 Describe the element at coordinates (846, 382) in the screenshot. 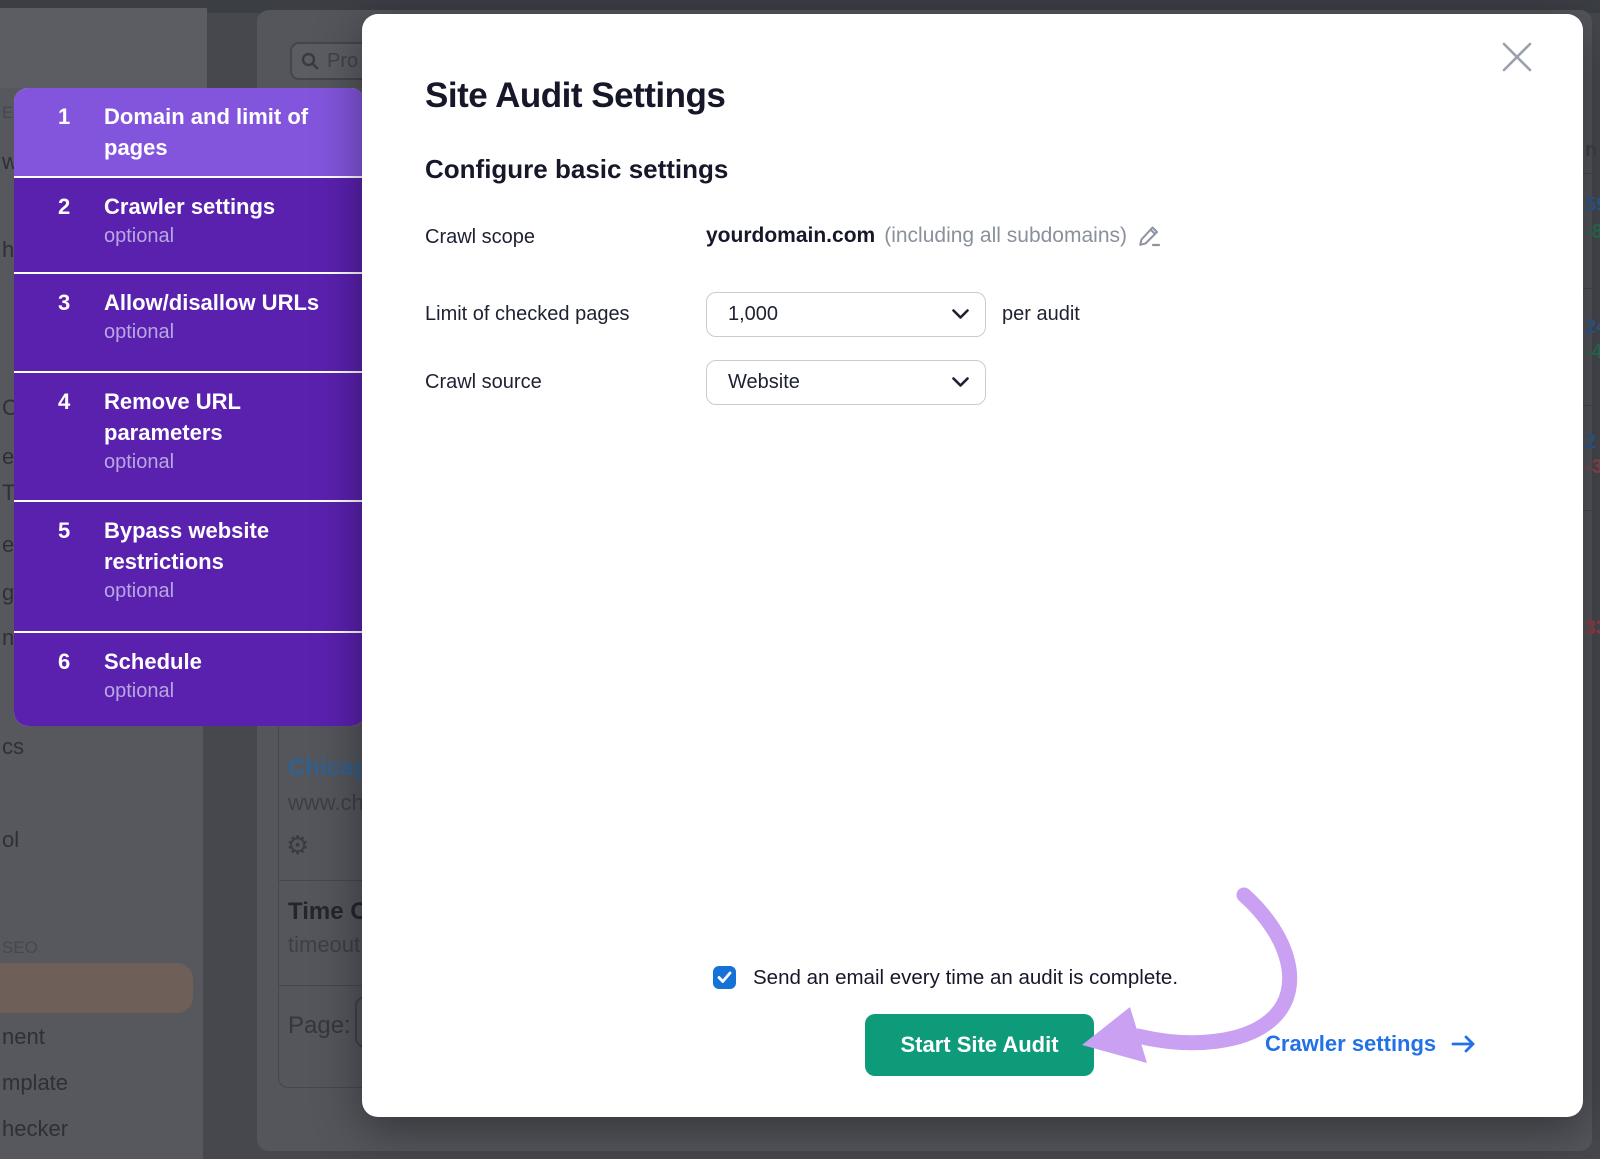

I see `crawl-source-select: Website` at that location.